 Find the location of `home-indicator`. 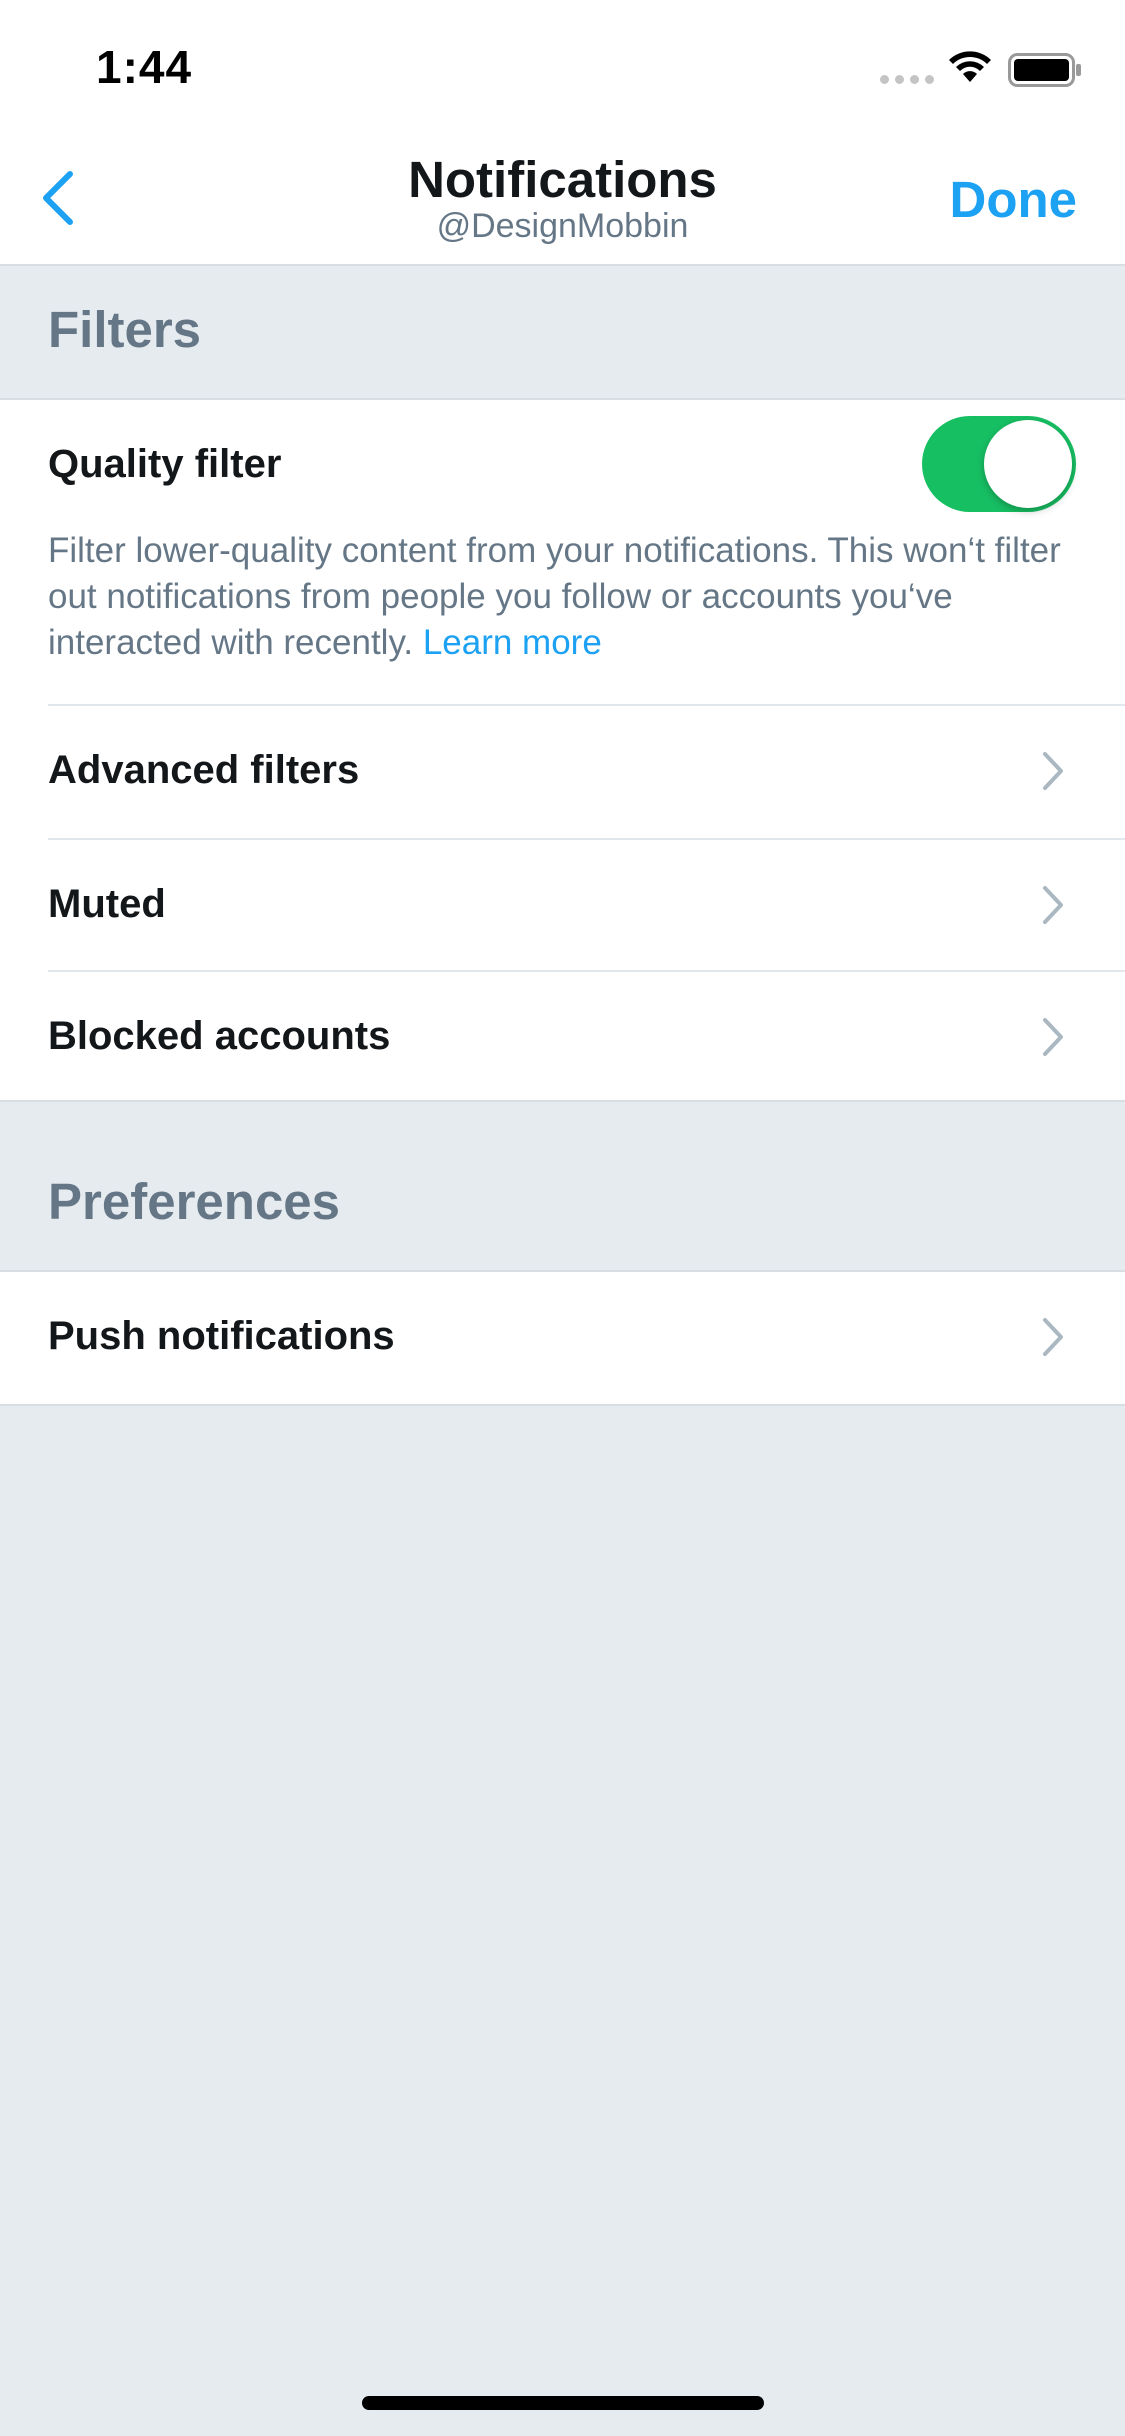

home-indicator is located at coordinates (563, 2403).